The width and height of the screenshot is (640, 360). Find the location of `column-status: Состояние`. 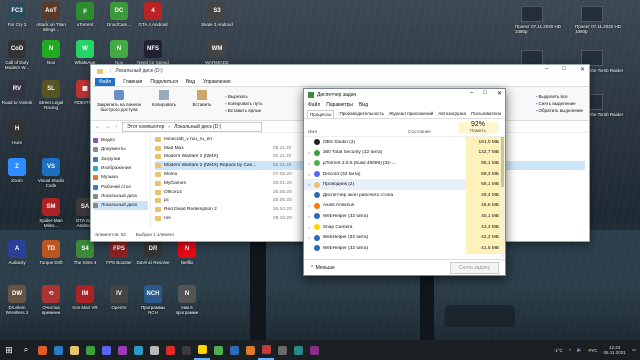

column-status: Состояние is located at coordinates (433, 131).